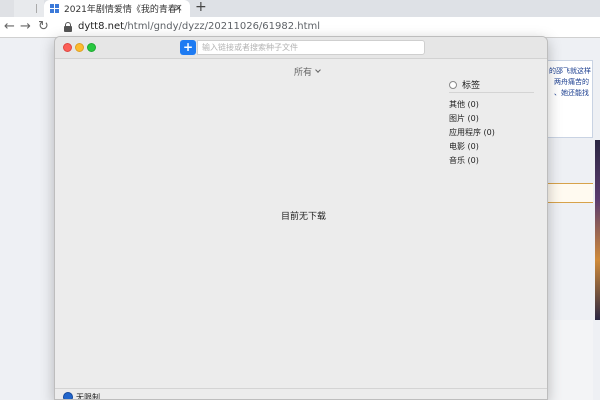 The width and height of the screenshot is (600, 400). I want to click on inactive-tab, so click(29, 8).